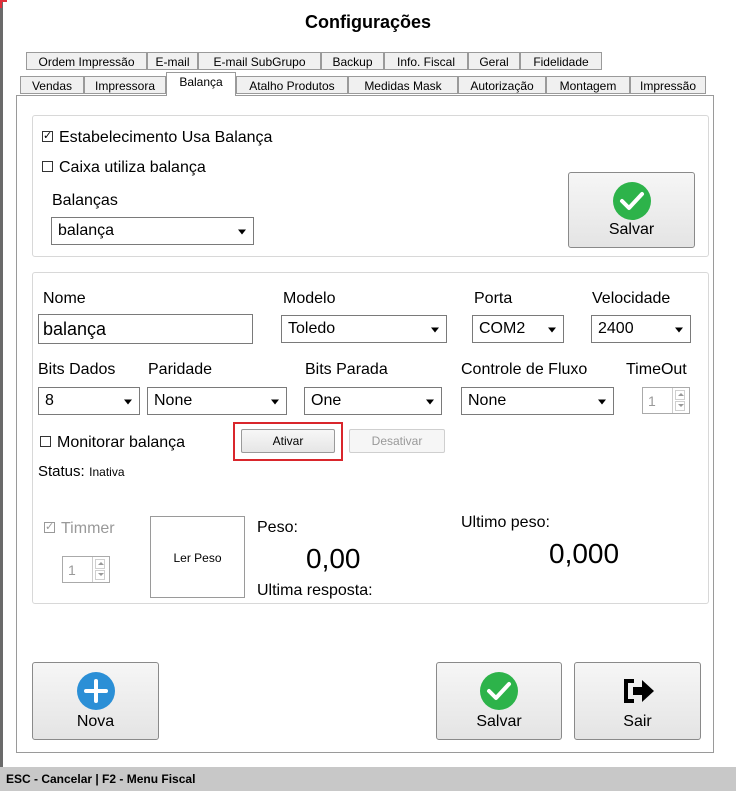 The height and width of the screenshot is (791, 736). I want to click on save-scale-label: Salvar, so click(631, 229).